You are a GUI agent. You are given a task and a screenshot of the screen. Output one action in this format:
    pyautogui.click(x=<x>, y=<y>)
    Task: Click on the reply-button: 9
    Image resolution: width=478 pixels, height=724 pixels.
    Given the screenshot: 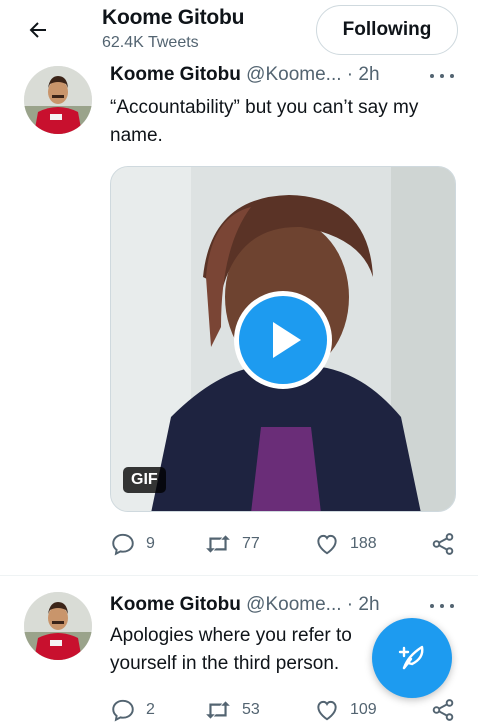 What is the action you would take?
    pyautogui.click(x=132, y=544)
    